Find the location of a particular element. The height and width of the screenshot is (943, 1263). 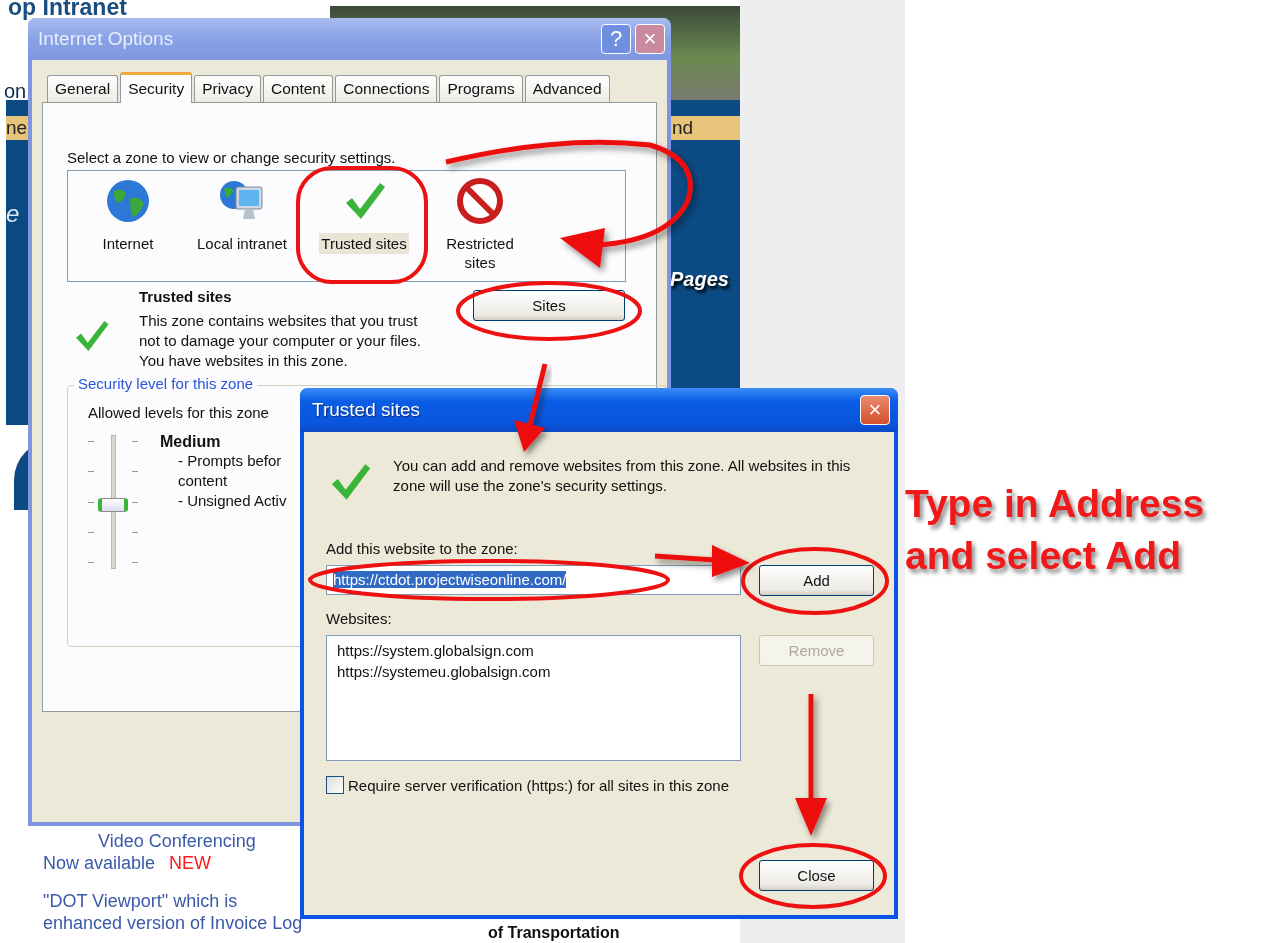

zone-item: Restricted sites is located at coordinates (480, 253).